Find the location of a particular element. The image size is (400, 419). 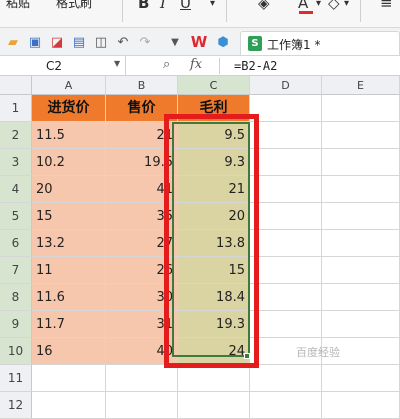

row-header: 4 is located at coordinates (16, 189).